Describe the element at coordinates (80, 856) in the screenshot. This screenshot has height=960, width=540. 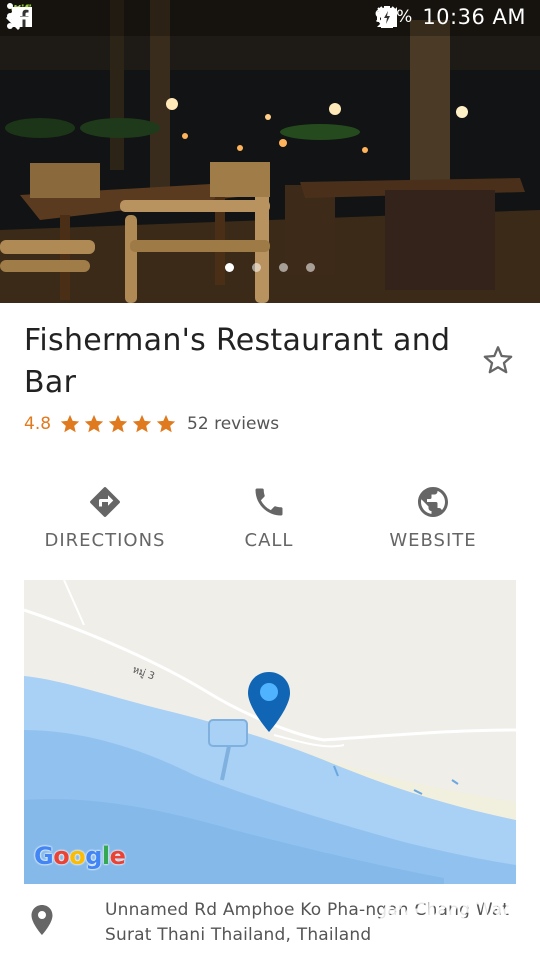
I see `google-logo: Google` at that location.